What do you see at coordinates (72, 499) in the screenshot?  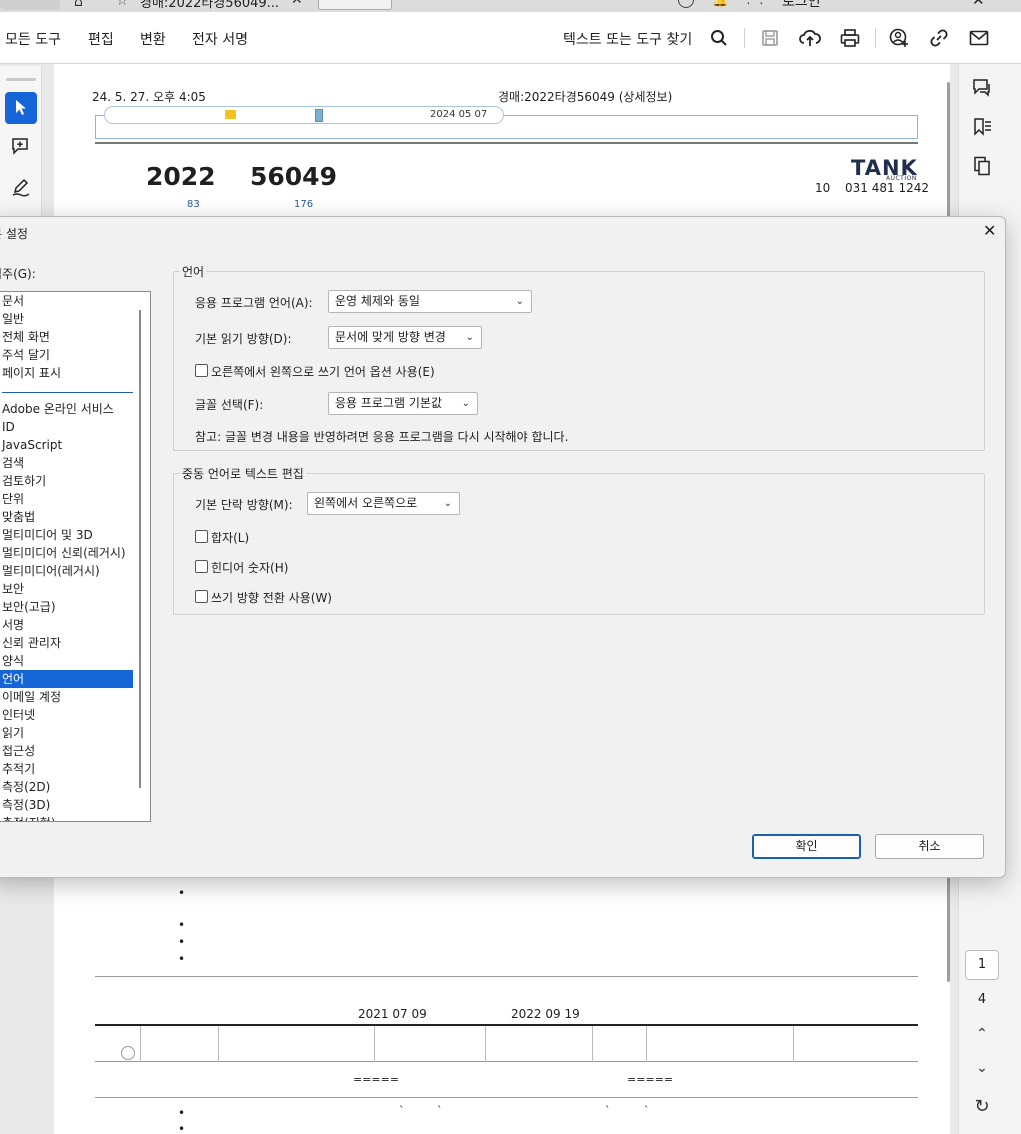 I see `category-item: 단위` at bounding box center [72, 499].